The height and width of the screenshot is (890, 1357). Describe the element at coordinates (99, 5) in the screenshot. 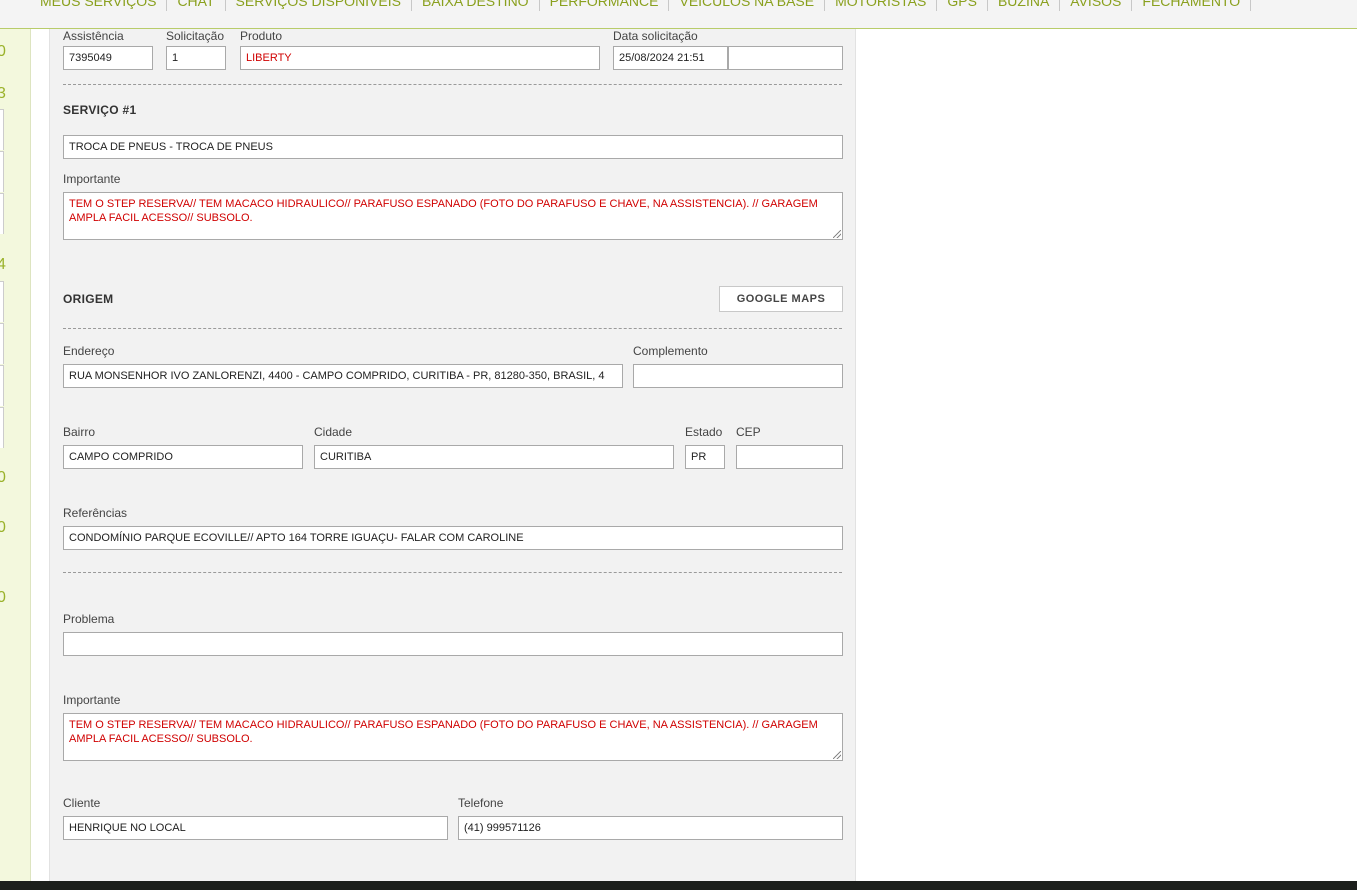

I see `nav-meus-servicos: Meus Serviços` at that location.